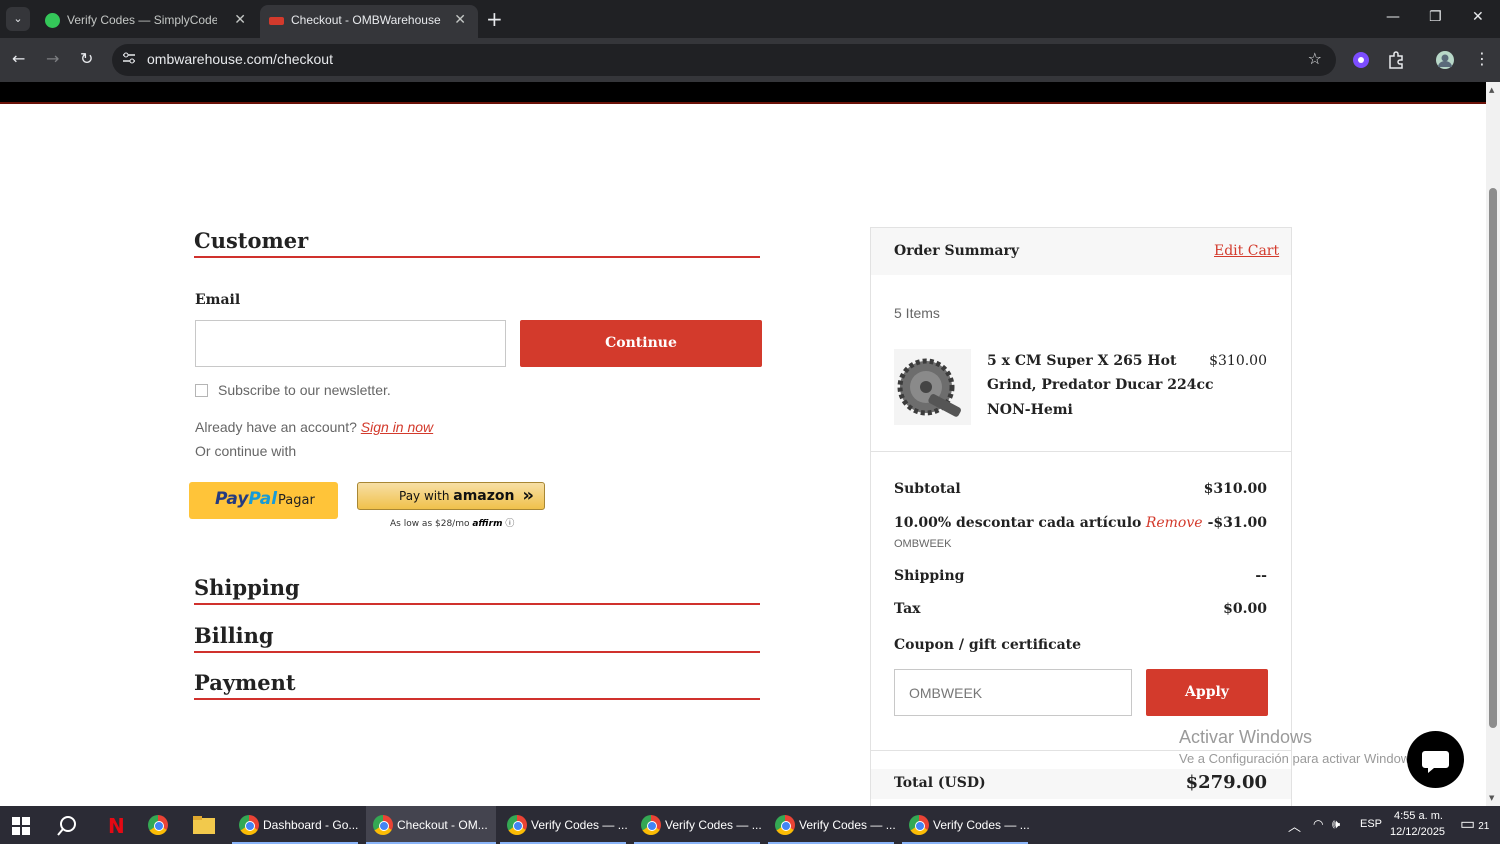 This screenshot has width=1500, height=844. Describe the element at coordinates (1371, 824) in the screenshot. I see `language-indicator: ESP` at that location.